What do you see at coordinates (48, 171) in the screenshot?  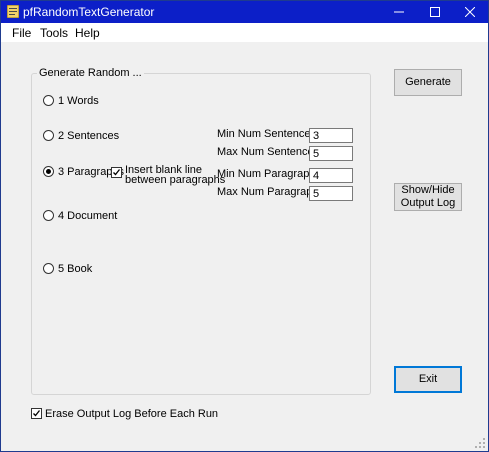 I see `radio-paragraphs` at bounding box center [48, 171].